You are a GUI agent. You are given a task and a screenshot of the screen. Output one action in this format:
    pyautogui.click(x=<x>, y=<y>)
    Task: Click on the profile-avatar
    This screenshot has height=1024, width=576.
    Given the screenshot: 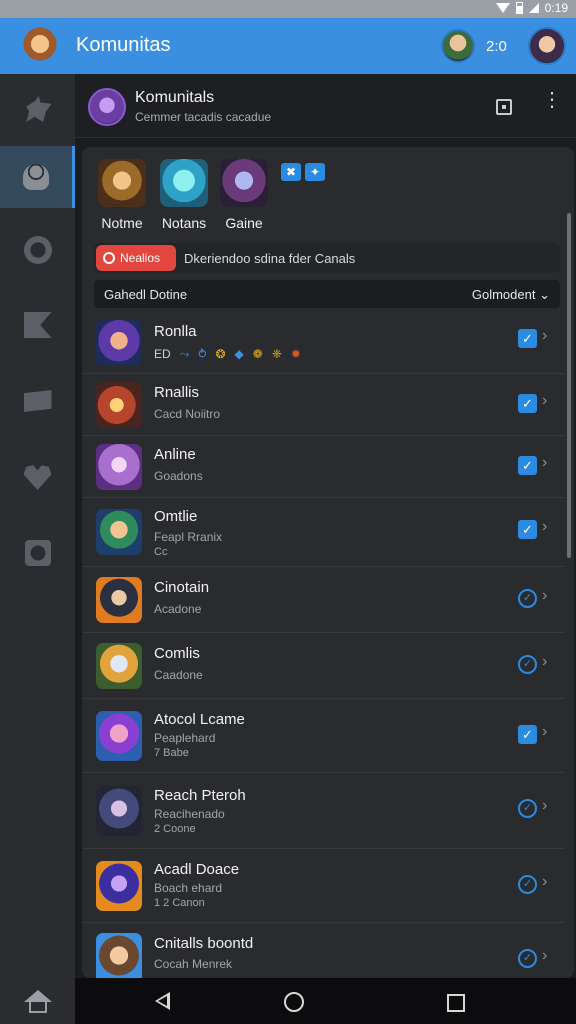 What is the action you would take?
    pyautogui.click(x=547, y=46)
    